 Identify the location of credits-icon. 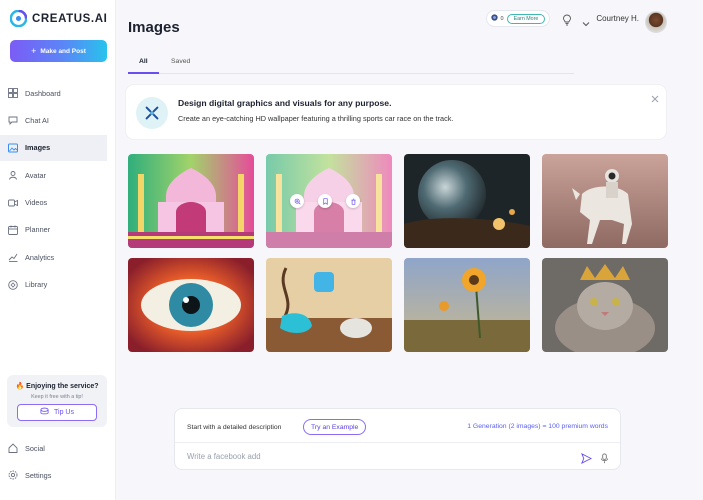
(494, 18).